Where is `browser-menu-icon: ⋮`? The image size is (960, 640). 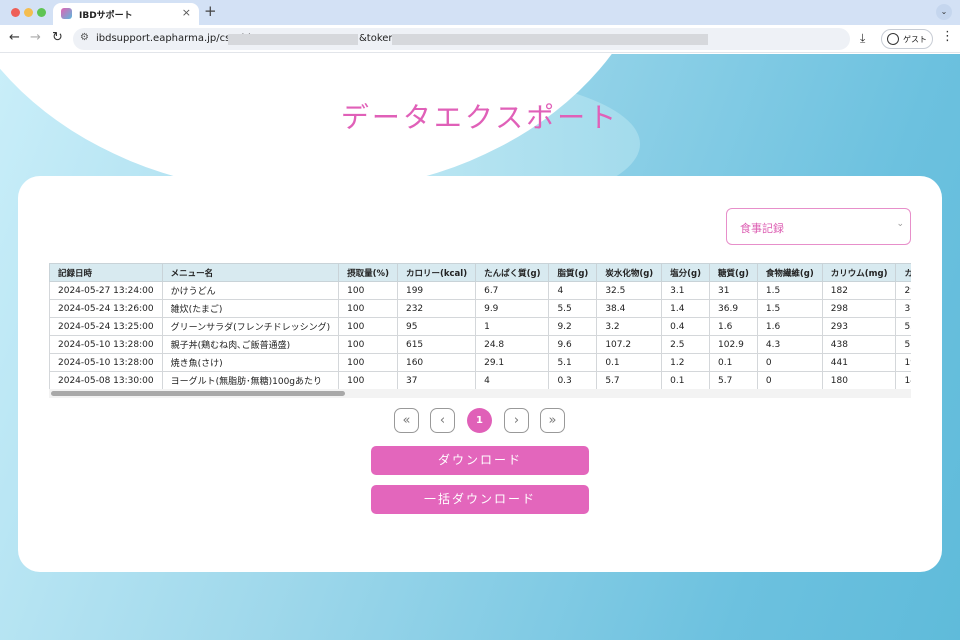
browser-menu-icon: ⋮ is located at coordinates (947, 36).